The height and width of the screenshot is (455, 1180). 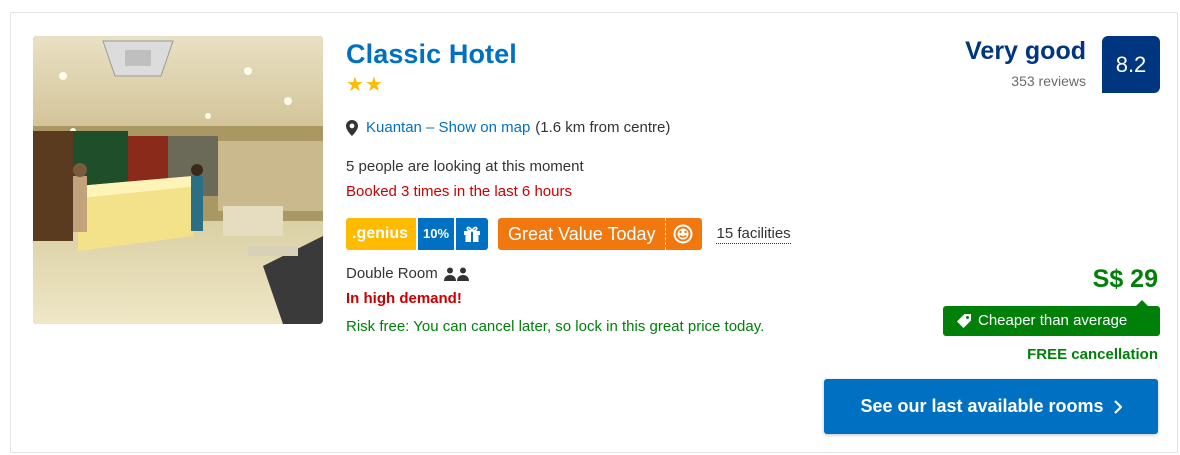 I want to click on hotel-name-link: Classic Hotel, so click(x=431, y=54).